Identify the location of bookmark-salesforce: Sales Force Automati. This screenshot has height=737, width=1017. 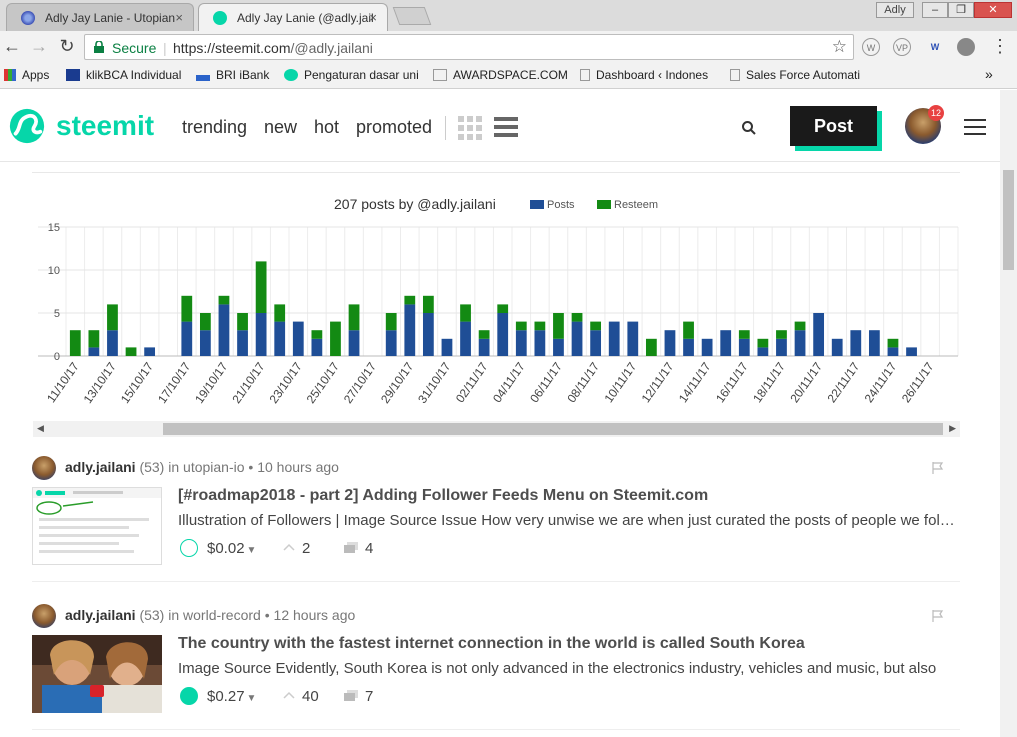
(795, 75).